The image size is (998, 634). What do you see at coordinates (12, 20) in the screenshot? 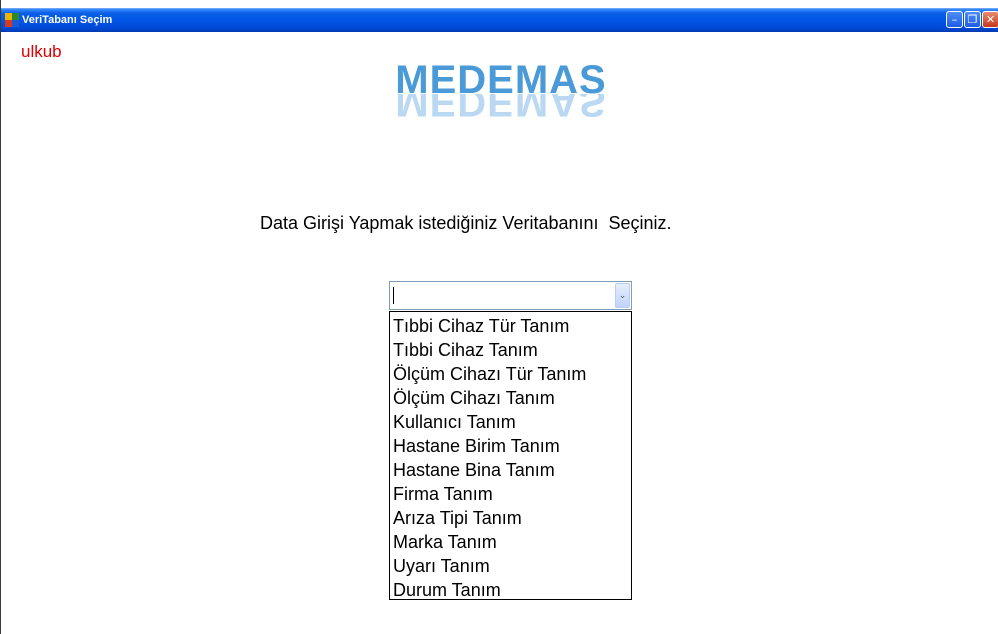
I see `app-icon` at bounding box center [12, 20].